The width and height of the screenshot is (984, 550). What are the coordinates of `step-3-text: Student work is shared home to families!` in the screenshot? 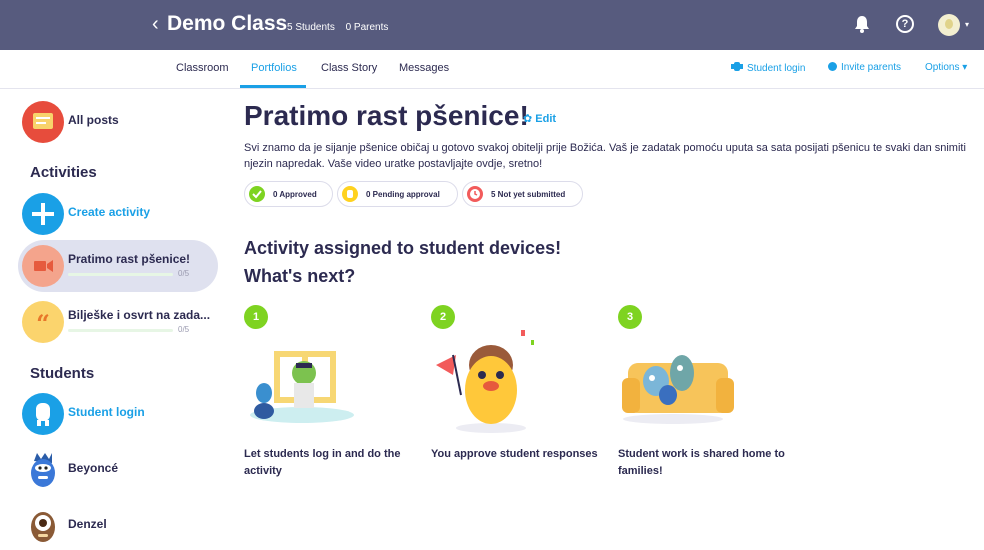 It's located at (701, 462).